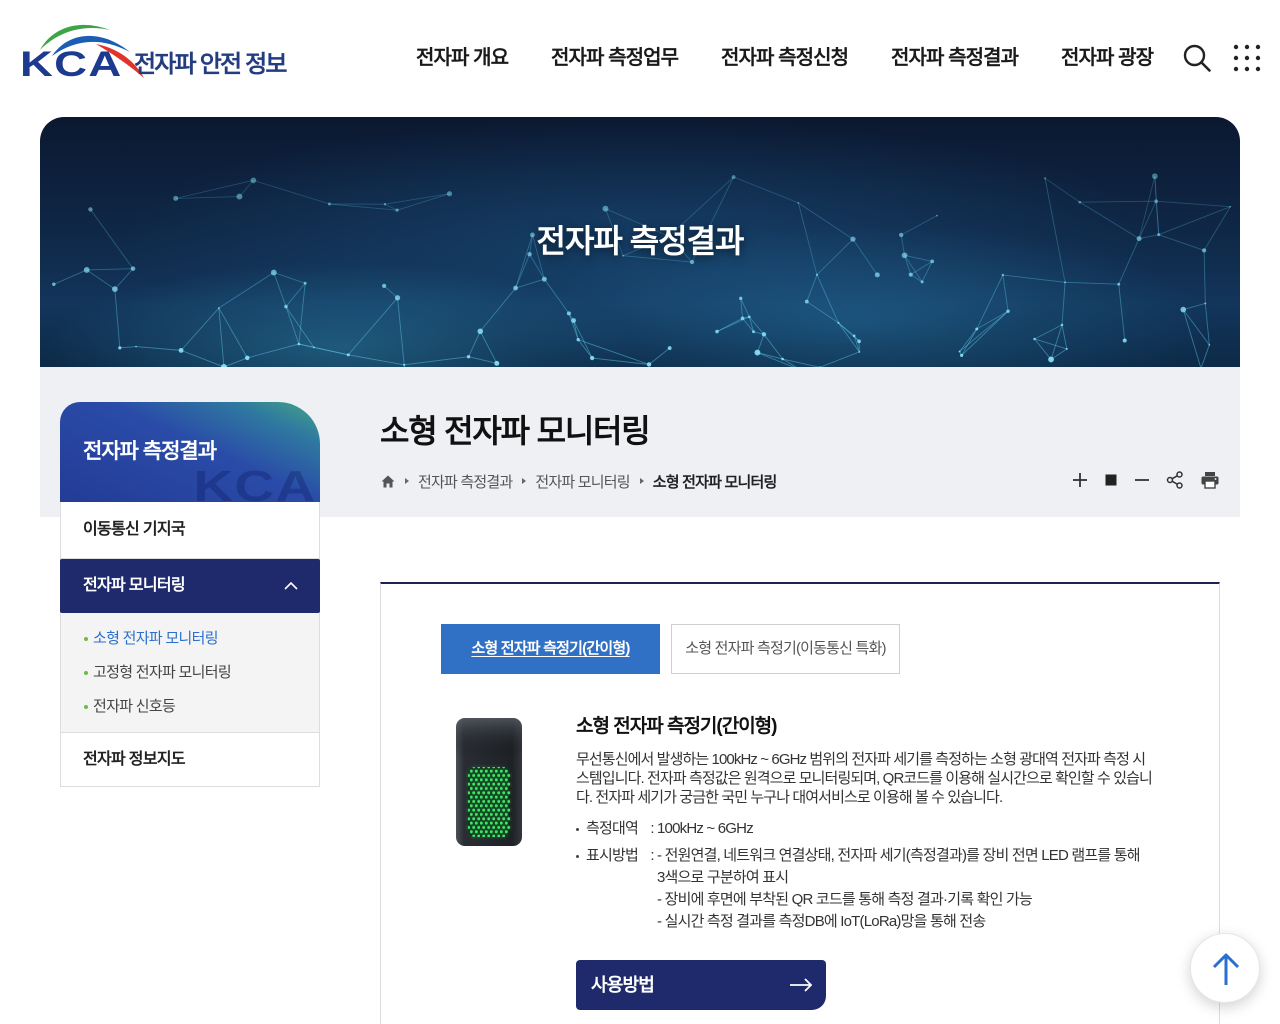 The width and height of the screenshot is (1280, 1024). Describe the element at coordinates (701, 985) in the screenshot. I see `how-to-use-button: 사용방법` at that location.